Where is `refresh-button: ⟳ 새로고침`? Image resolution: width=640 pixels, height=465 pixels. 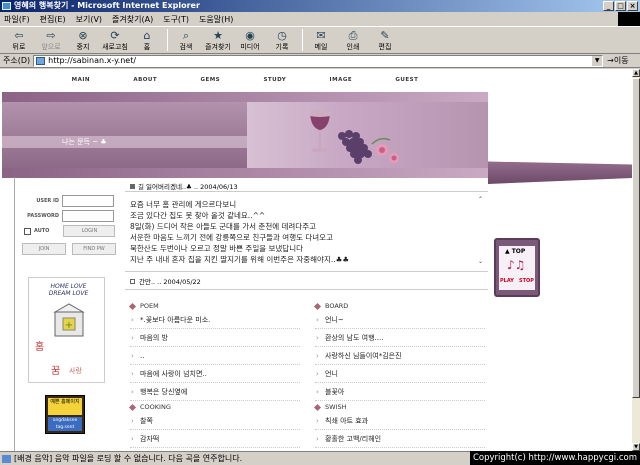 refresh-button: ⟳ 새로고침 is located at coordinates (115, 40).